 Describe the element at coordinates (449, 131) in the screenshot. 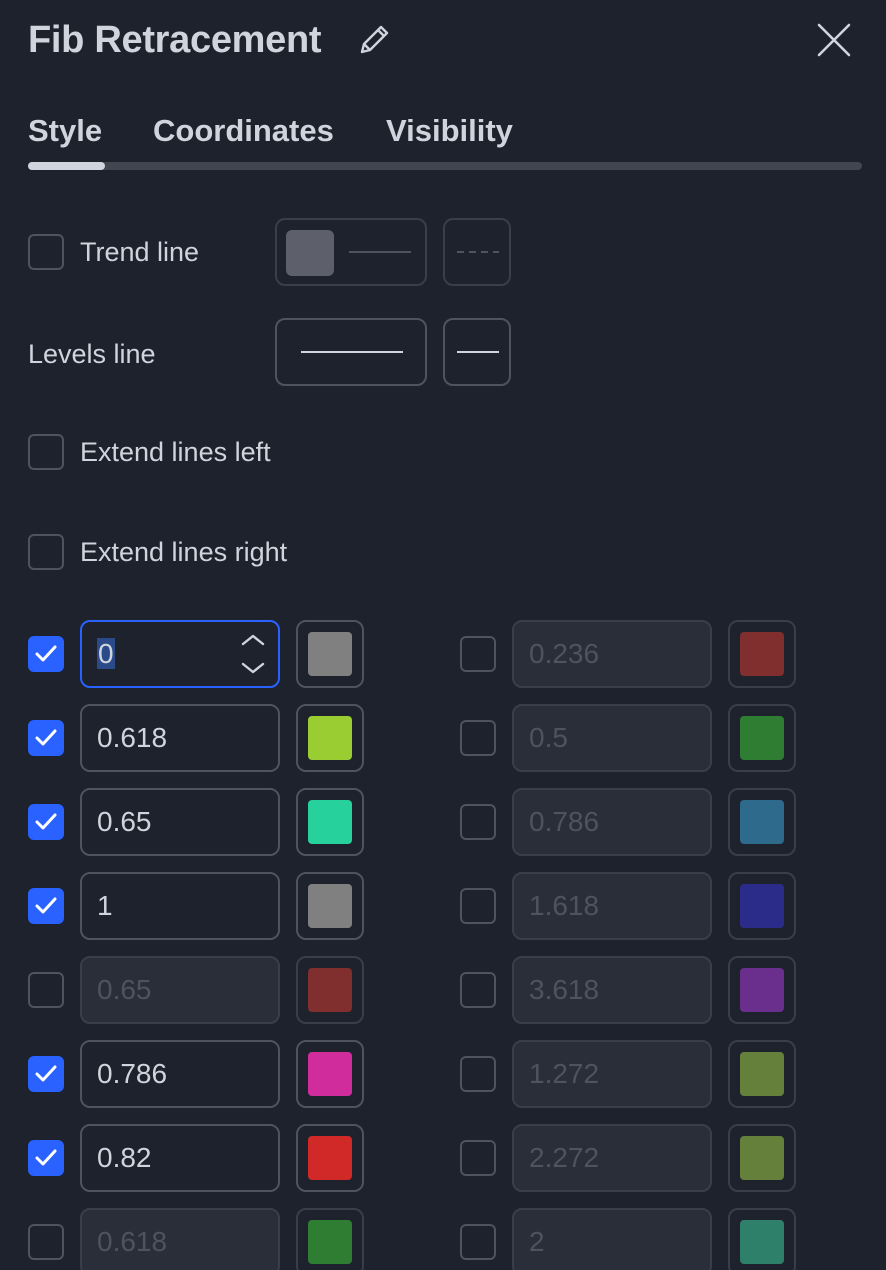

I see `tab-visibility: Visibility` at that location.